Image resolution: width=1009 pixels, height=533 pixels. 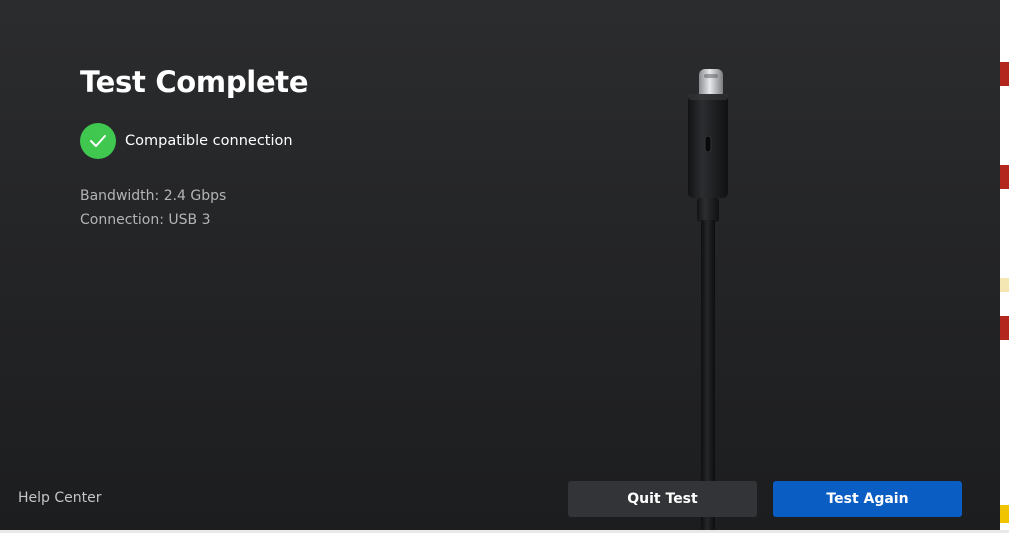 I want to click on background-window, so click(x=1004, y=266).